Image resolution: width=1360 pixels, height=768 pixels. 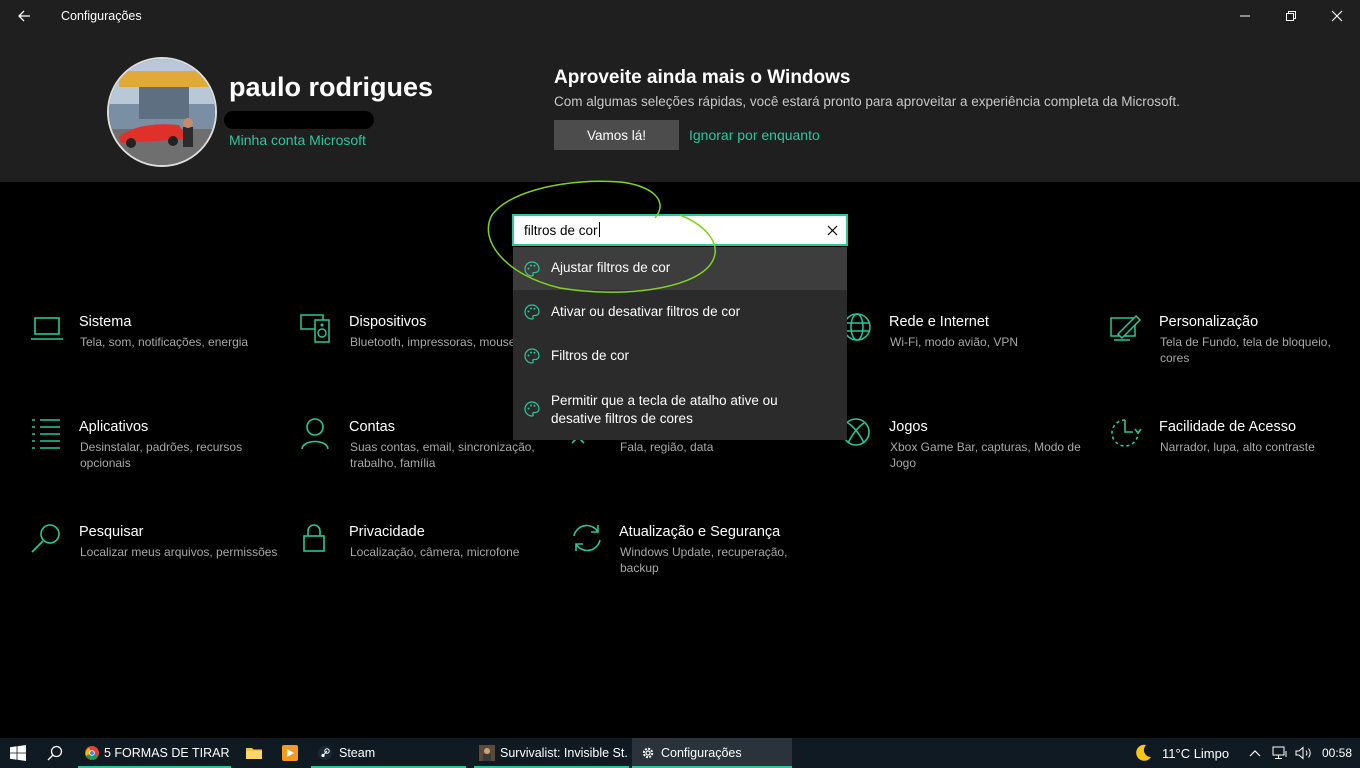 What do you see at coordinates (701, 753) in the screenshot?
I see `task-label: Configurações` at bounding box center [701, 753].